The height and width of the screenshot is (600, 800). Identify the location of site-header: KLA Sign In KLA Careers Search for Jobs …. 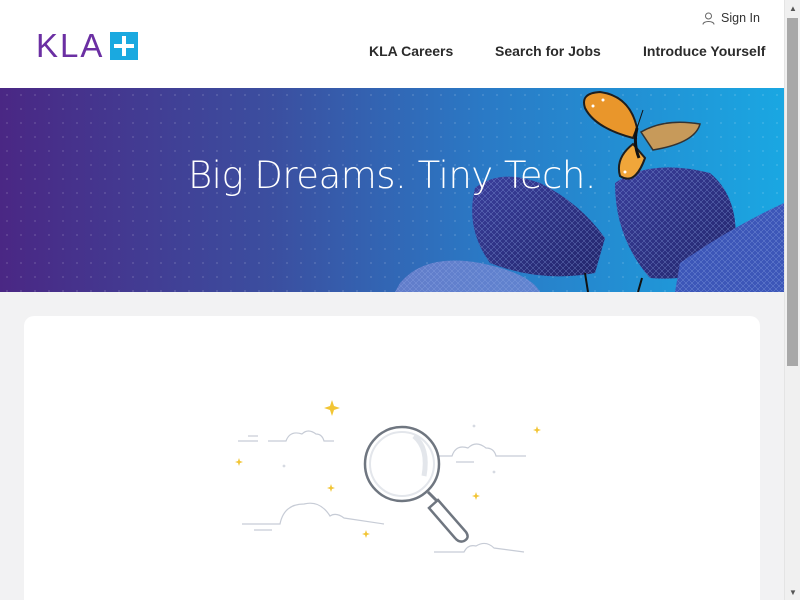
(392, 44).